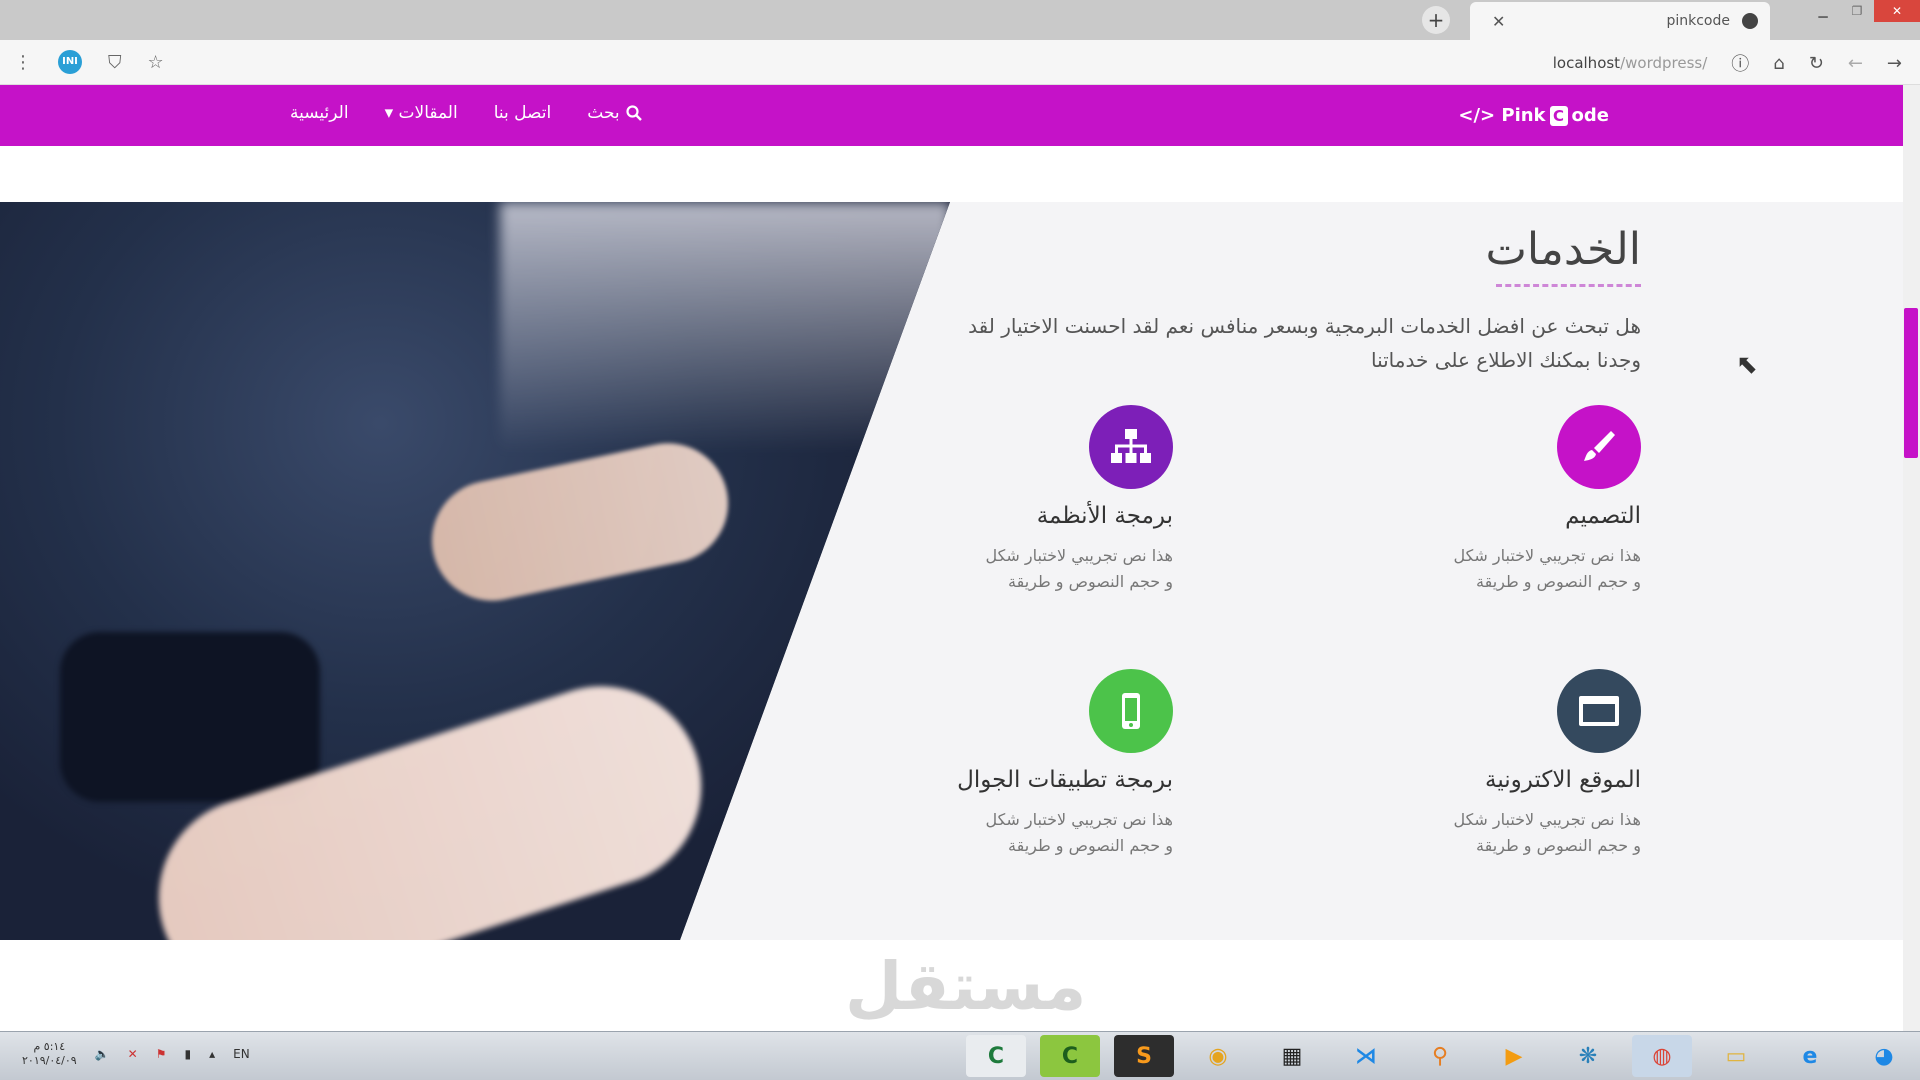  I want to click on browser-tab-bar: + pinkcode ✕ ▁ ❐ ✕, so click(960, 20).